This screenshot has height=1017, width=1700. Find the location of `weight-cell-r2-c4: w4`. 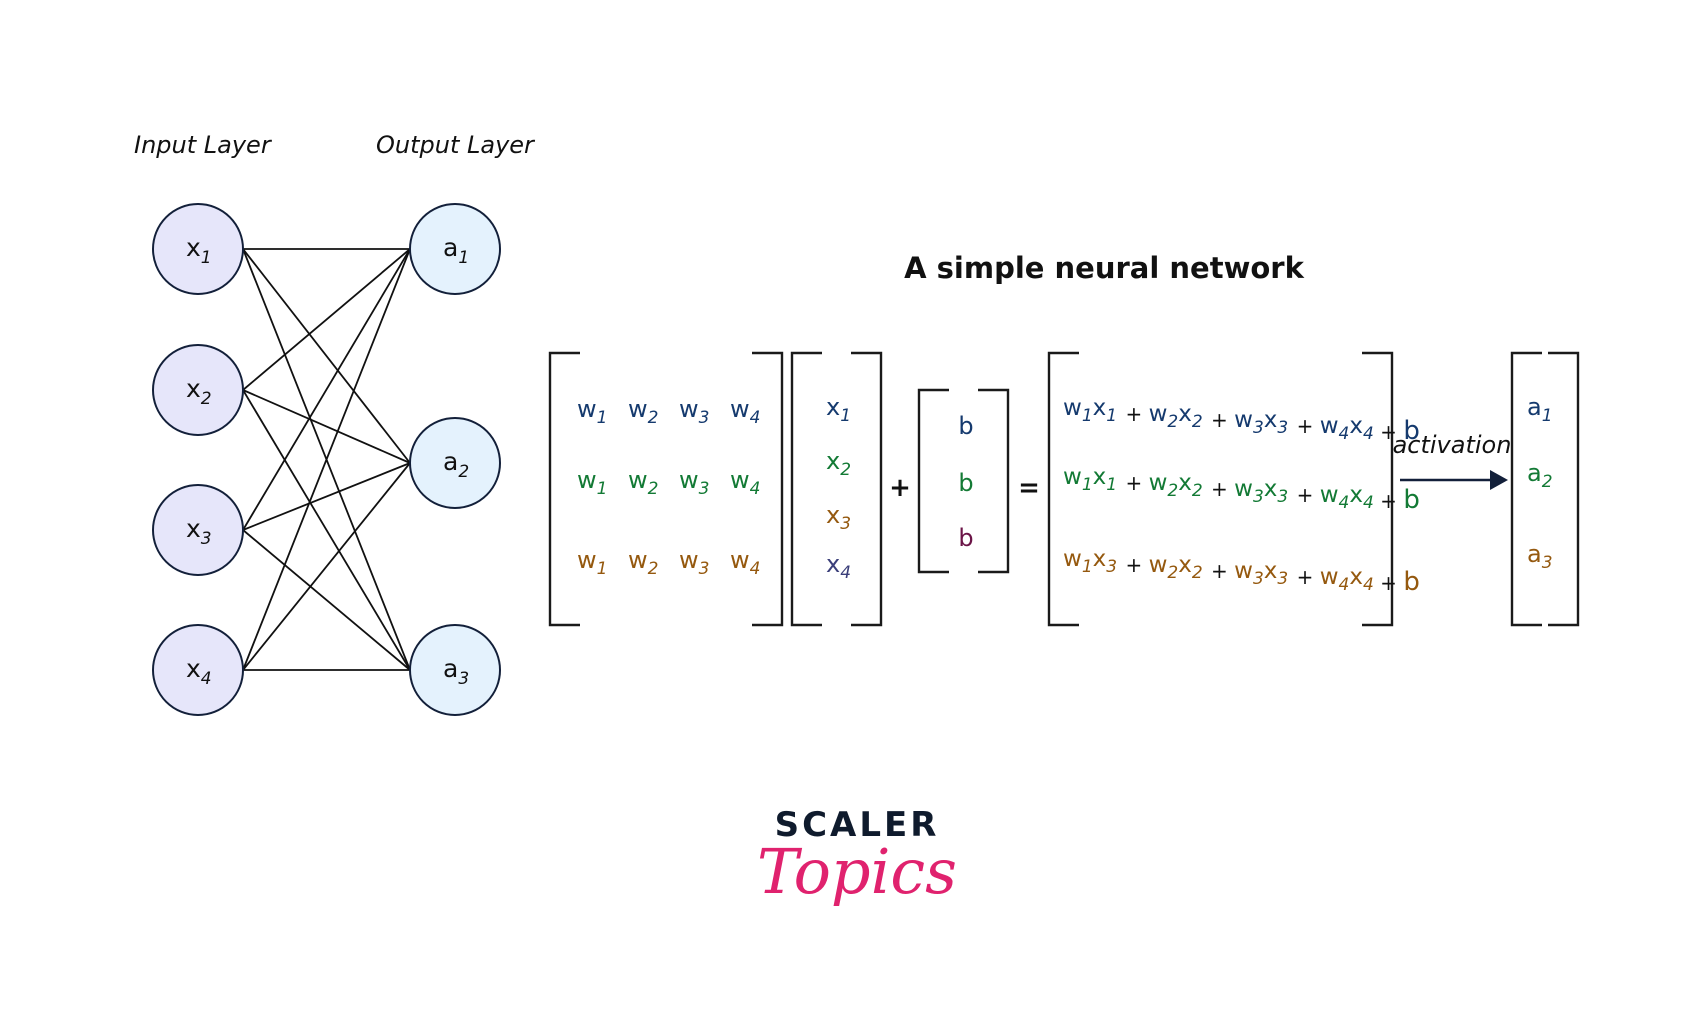

weight-cell-r2-c4: w4 is located at coordinates (745, 482).